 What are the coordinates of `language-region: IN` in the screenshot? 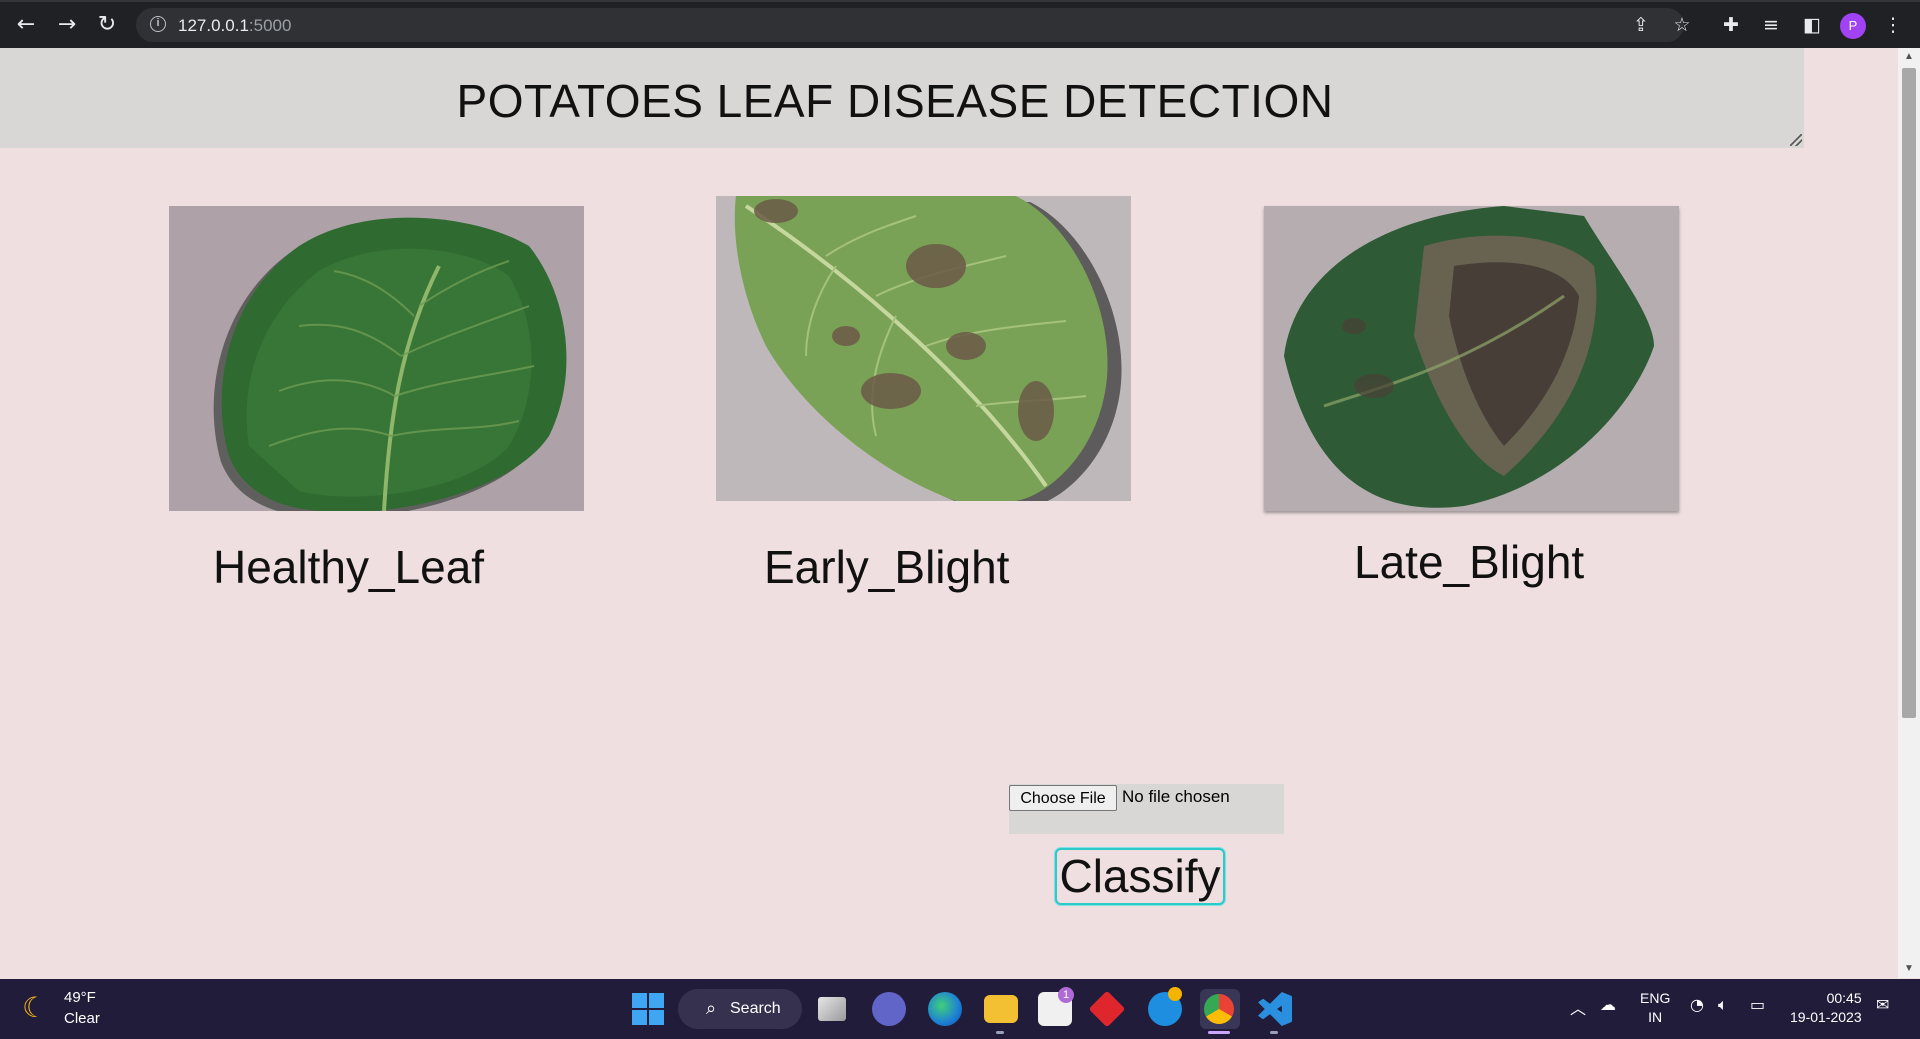 It's located at (1655, 1017).